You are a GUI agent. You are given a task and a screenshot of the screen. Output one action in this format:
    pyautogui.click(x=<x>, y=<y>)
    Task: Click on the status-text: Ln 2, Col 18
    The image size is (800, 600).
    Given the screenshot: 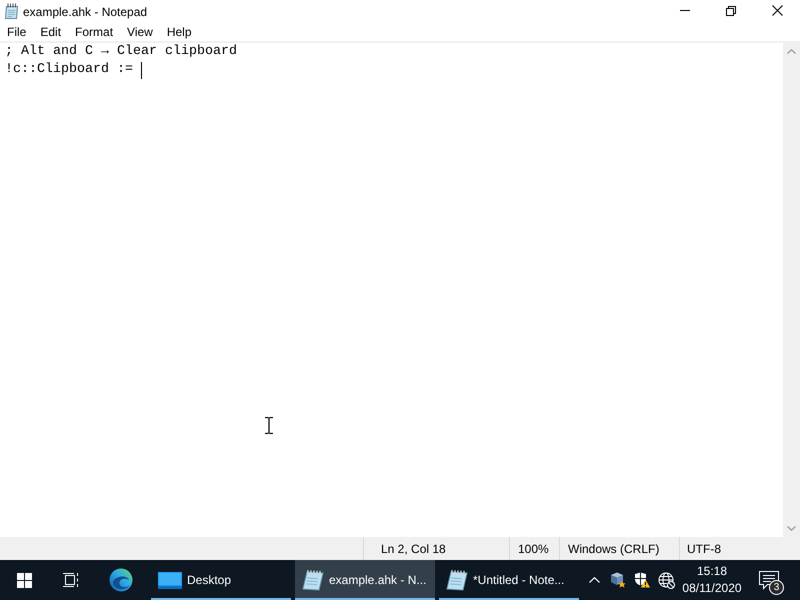 What is the action you would take?
    pyautogui.click(x=413, y=549)
    